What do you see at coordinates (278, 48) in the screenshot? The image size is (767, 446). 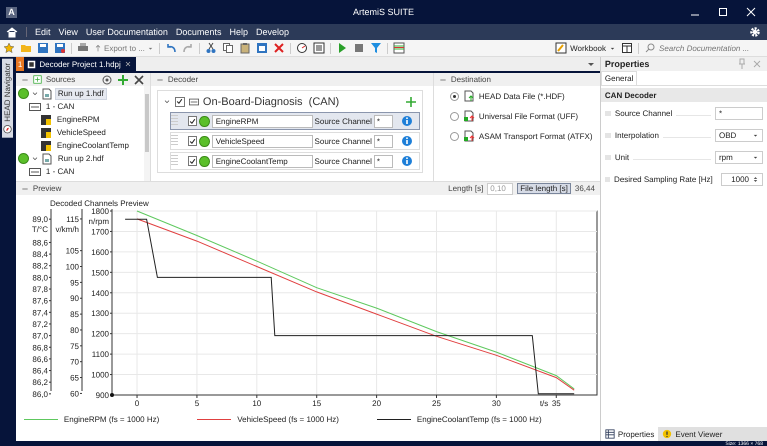 I see `delete-icon` at bounding box center [278, 48].